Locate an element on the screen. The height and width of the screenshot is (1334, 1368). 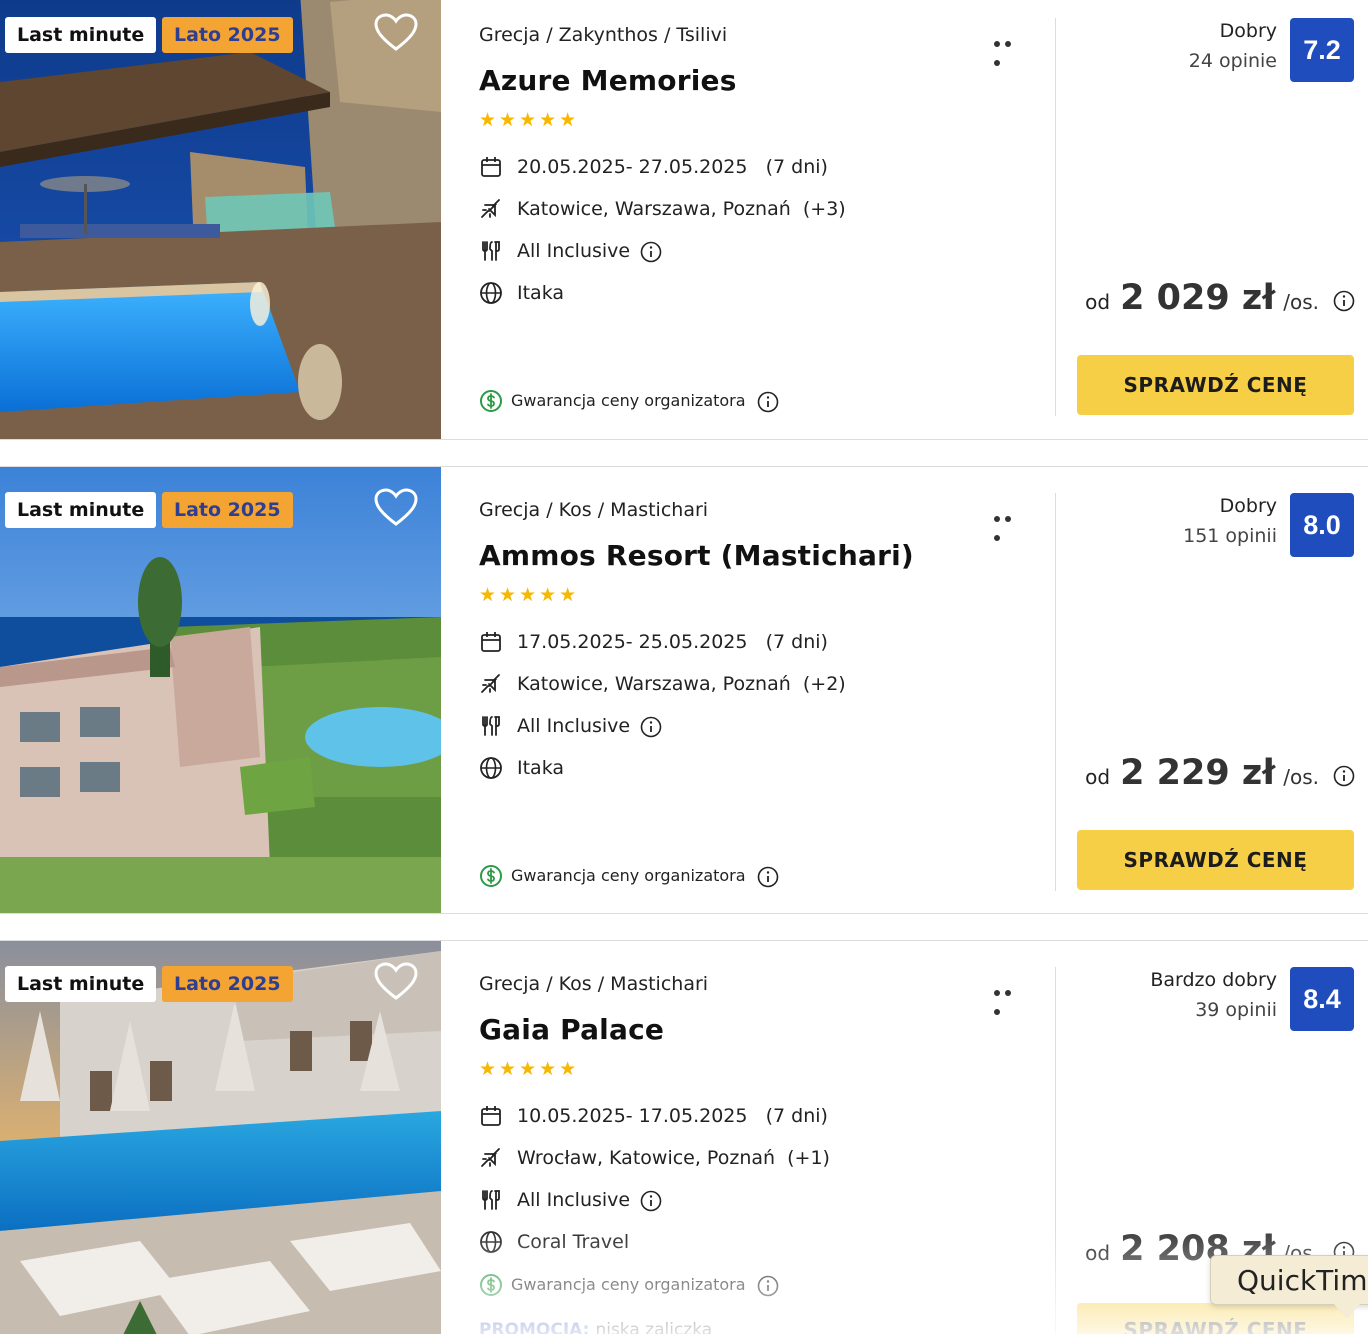
rating-count: 24 opinie is located at coordinates (1233, 61).